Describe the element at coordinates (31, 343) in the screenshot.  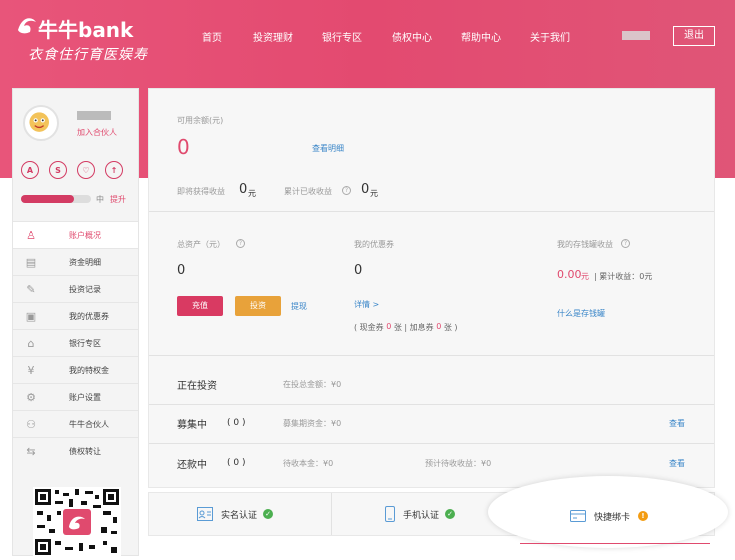
I see `bank-icon: ⌂` at that location.